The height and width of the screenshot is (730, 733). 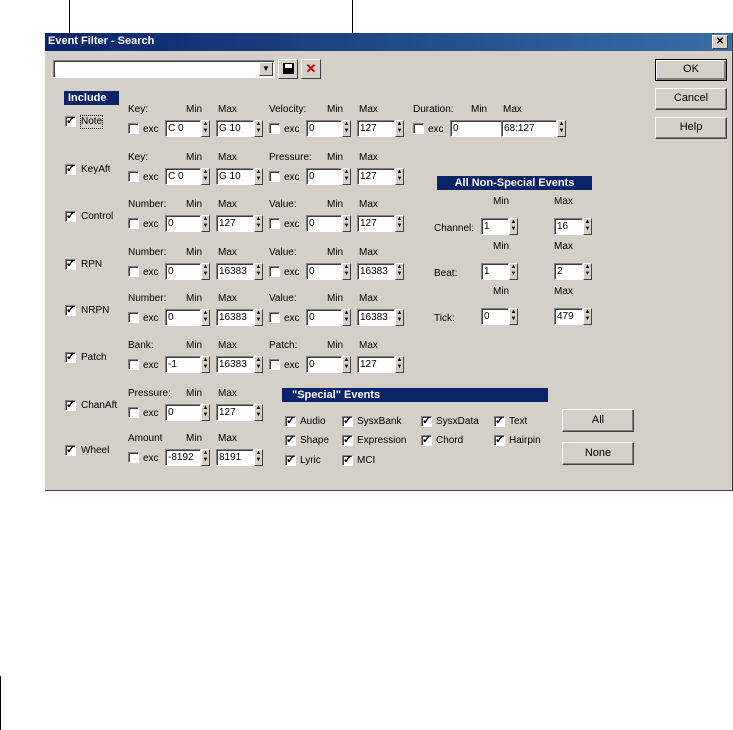 What do you see at coordinates (720, 42) in the screenshot?
I see `close-button: ✕` at bounding box center [720, 42].